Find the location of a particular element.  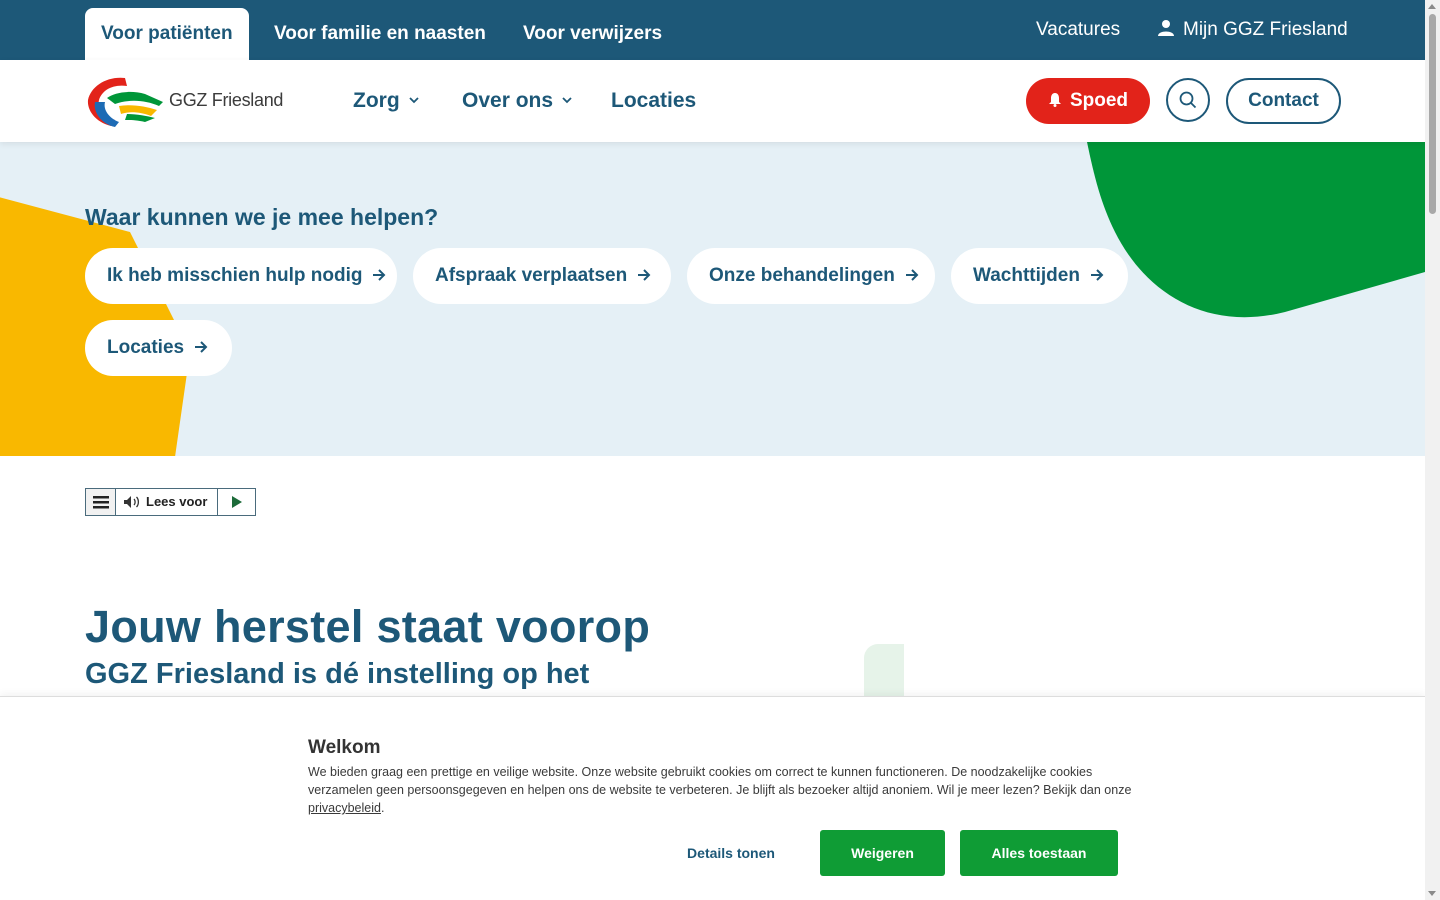

nav-over-ons: Over ons is located at coordinates (517, 101).